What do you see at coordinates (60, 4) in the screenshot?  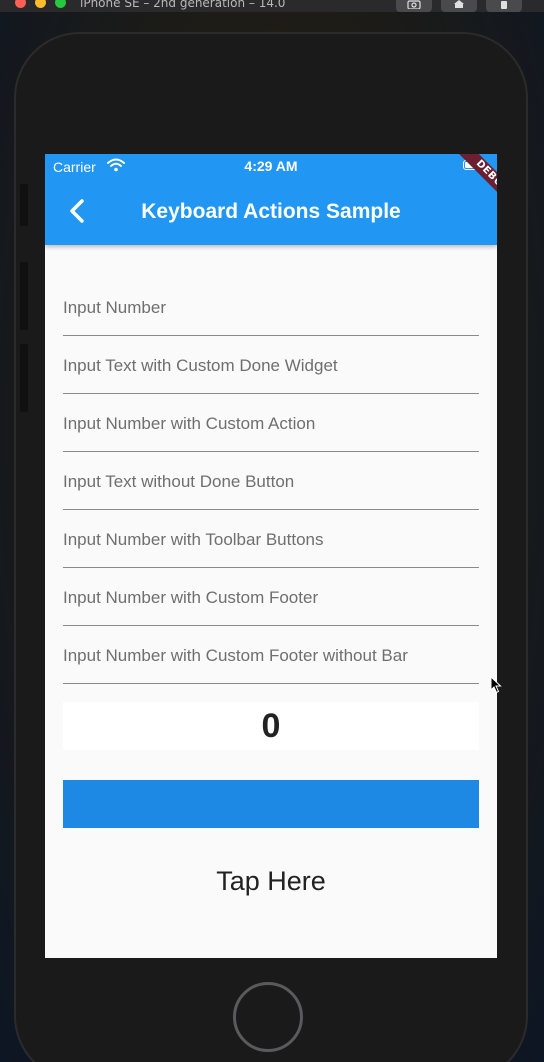 I see `zoom-window-button` at bounding box center [60, 4].